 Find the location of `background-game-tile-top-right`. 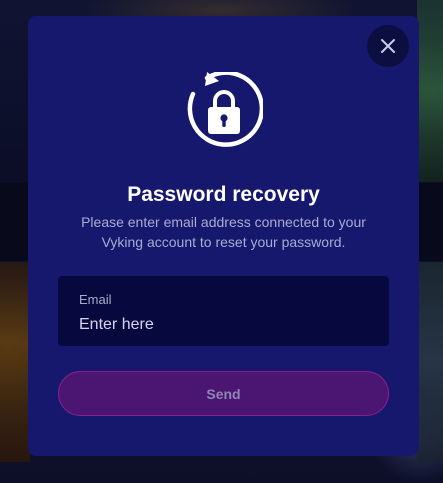

background-game-tile-top-right is located at coordinates (430, 91).